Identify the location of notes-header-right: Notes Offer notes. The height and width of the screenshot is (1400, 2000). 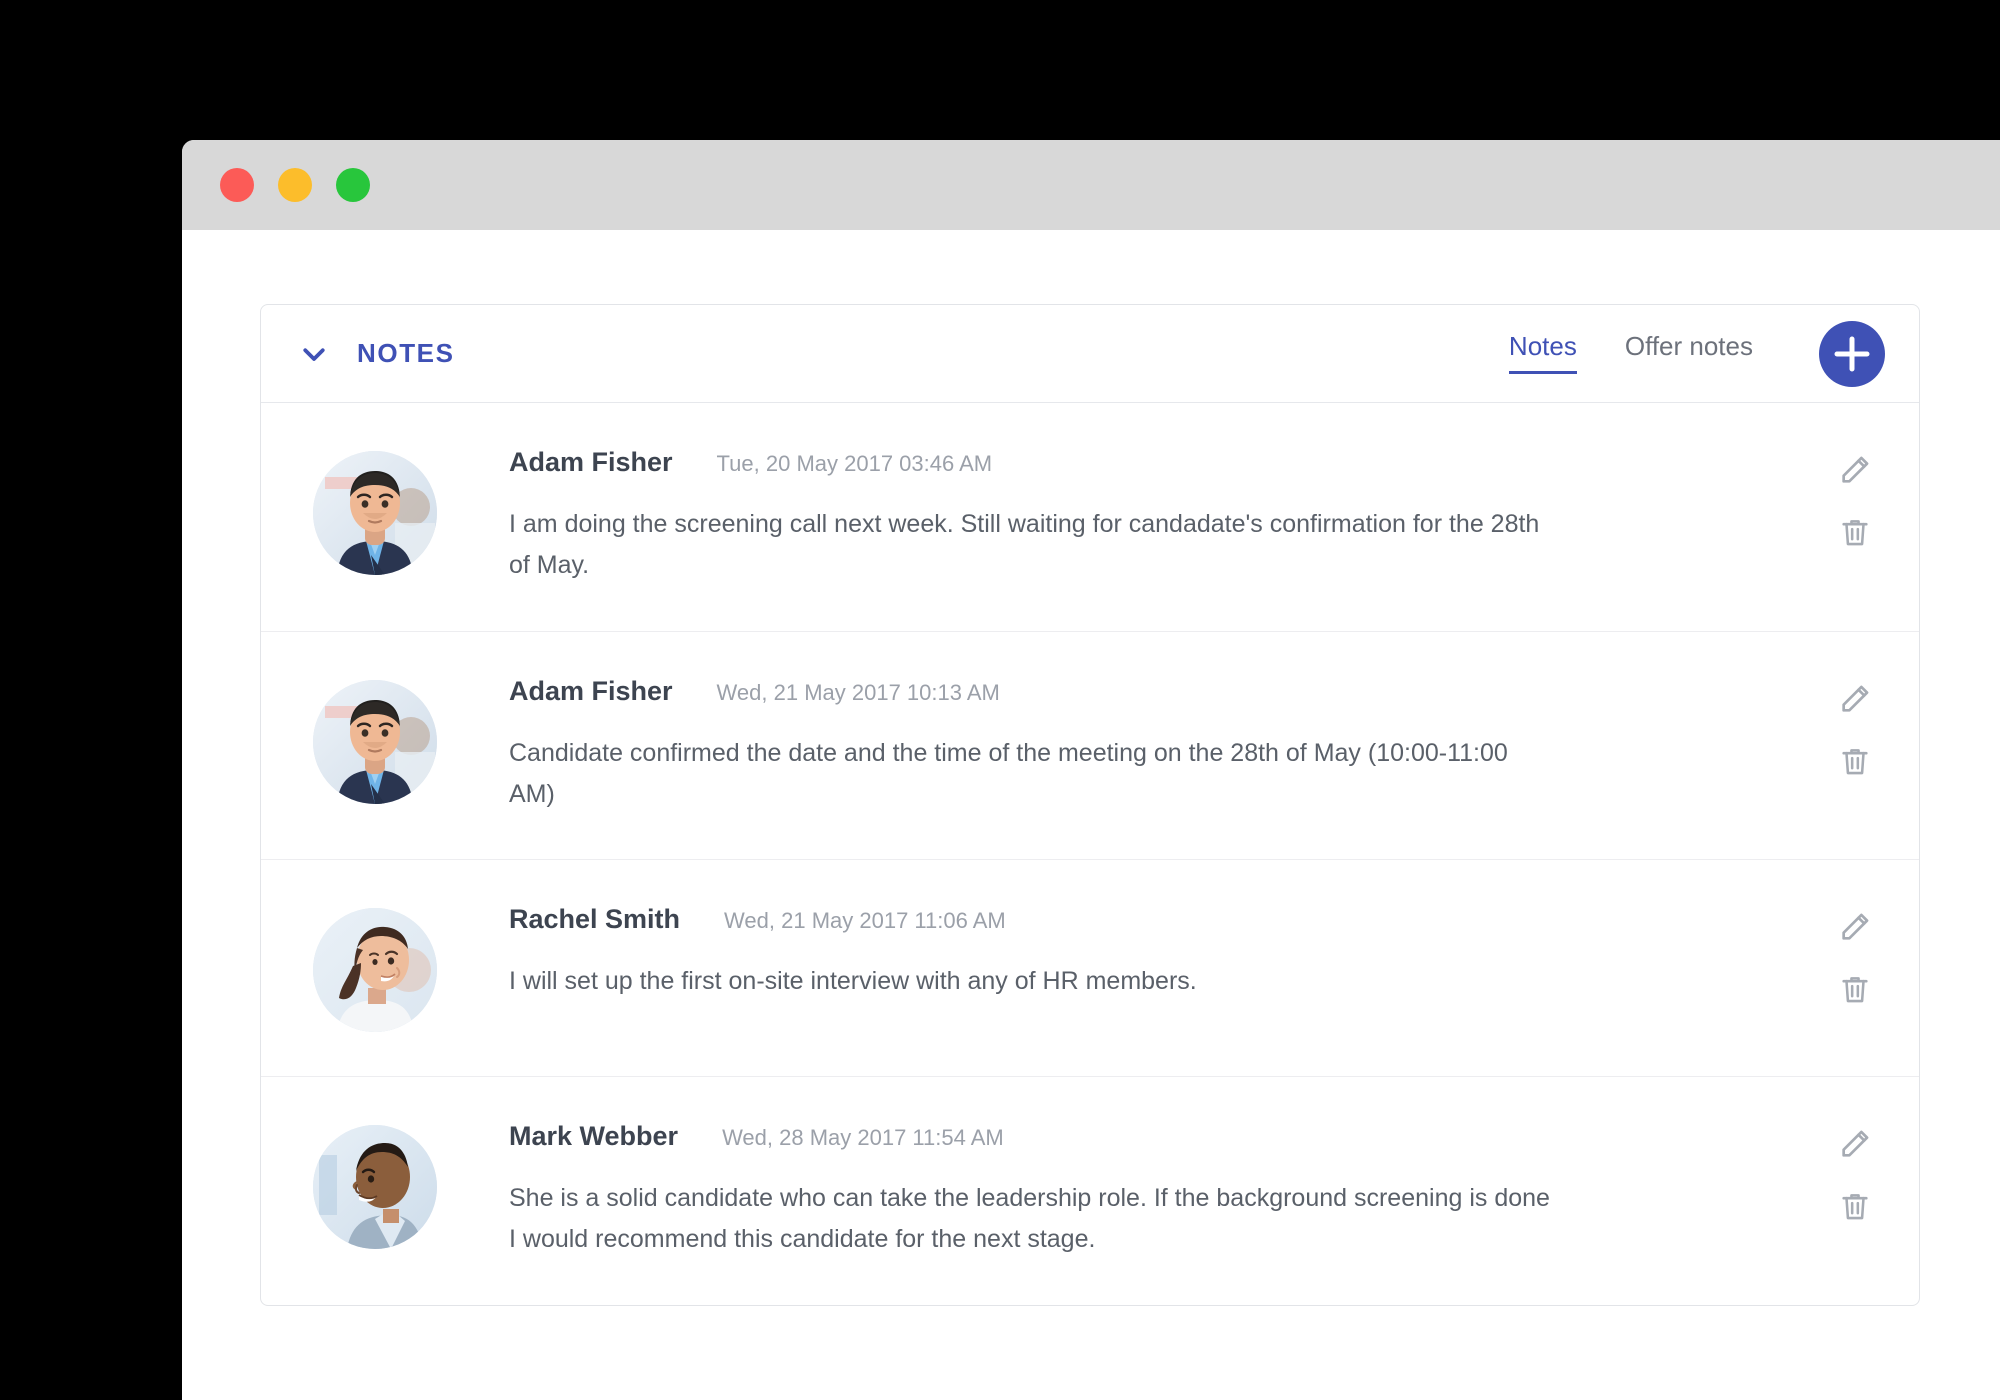
(1696, 353).